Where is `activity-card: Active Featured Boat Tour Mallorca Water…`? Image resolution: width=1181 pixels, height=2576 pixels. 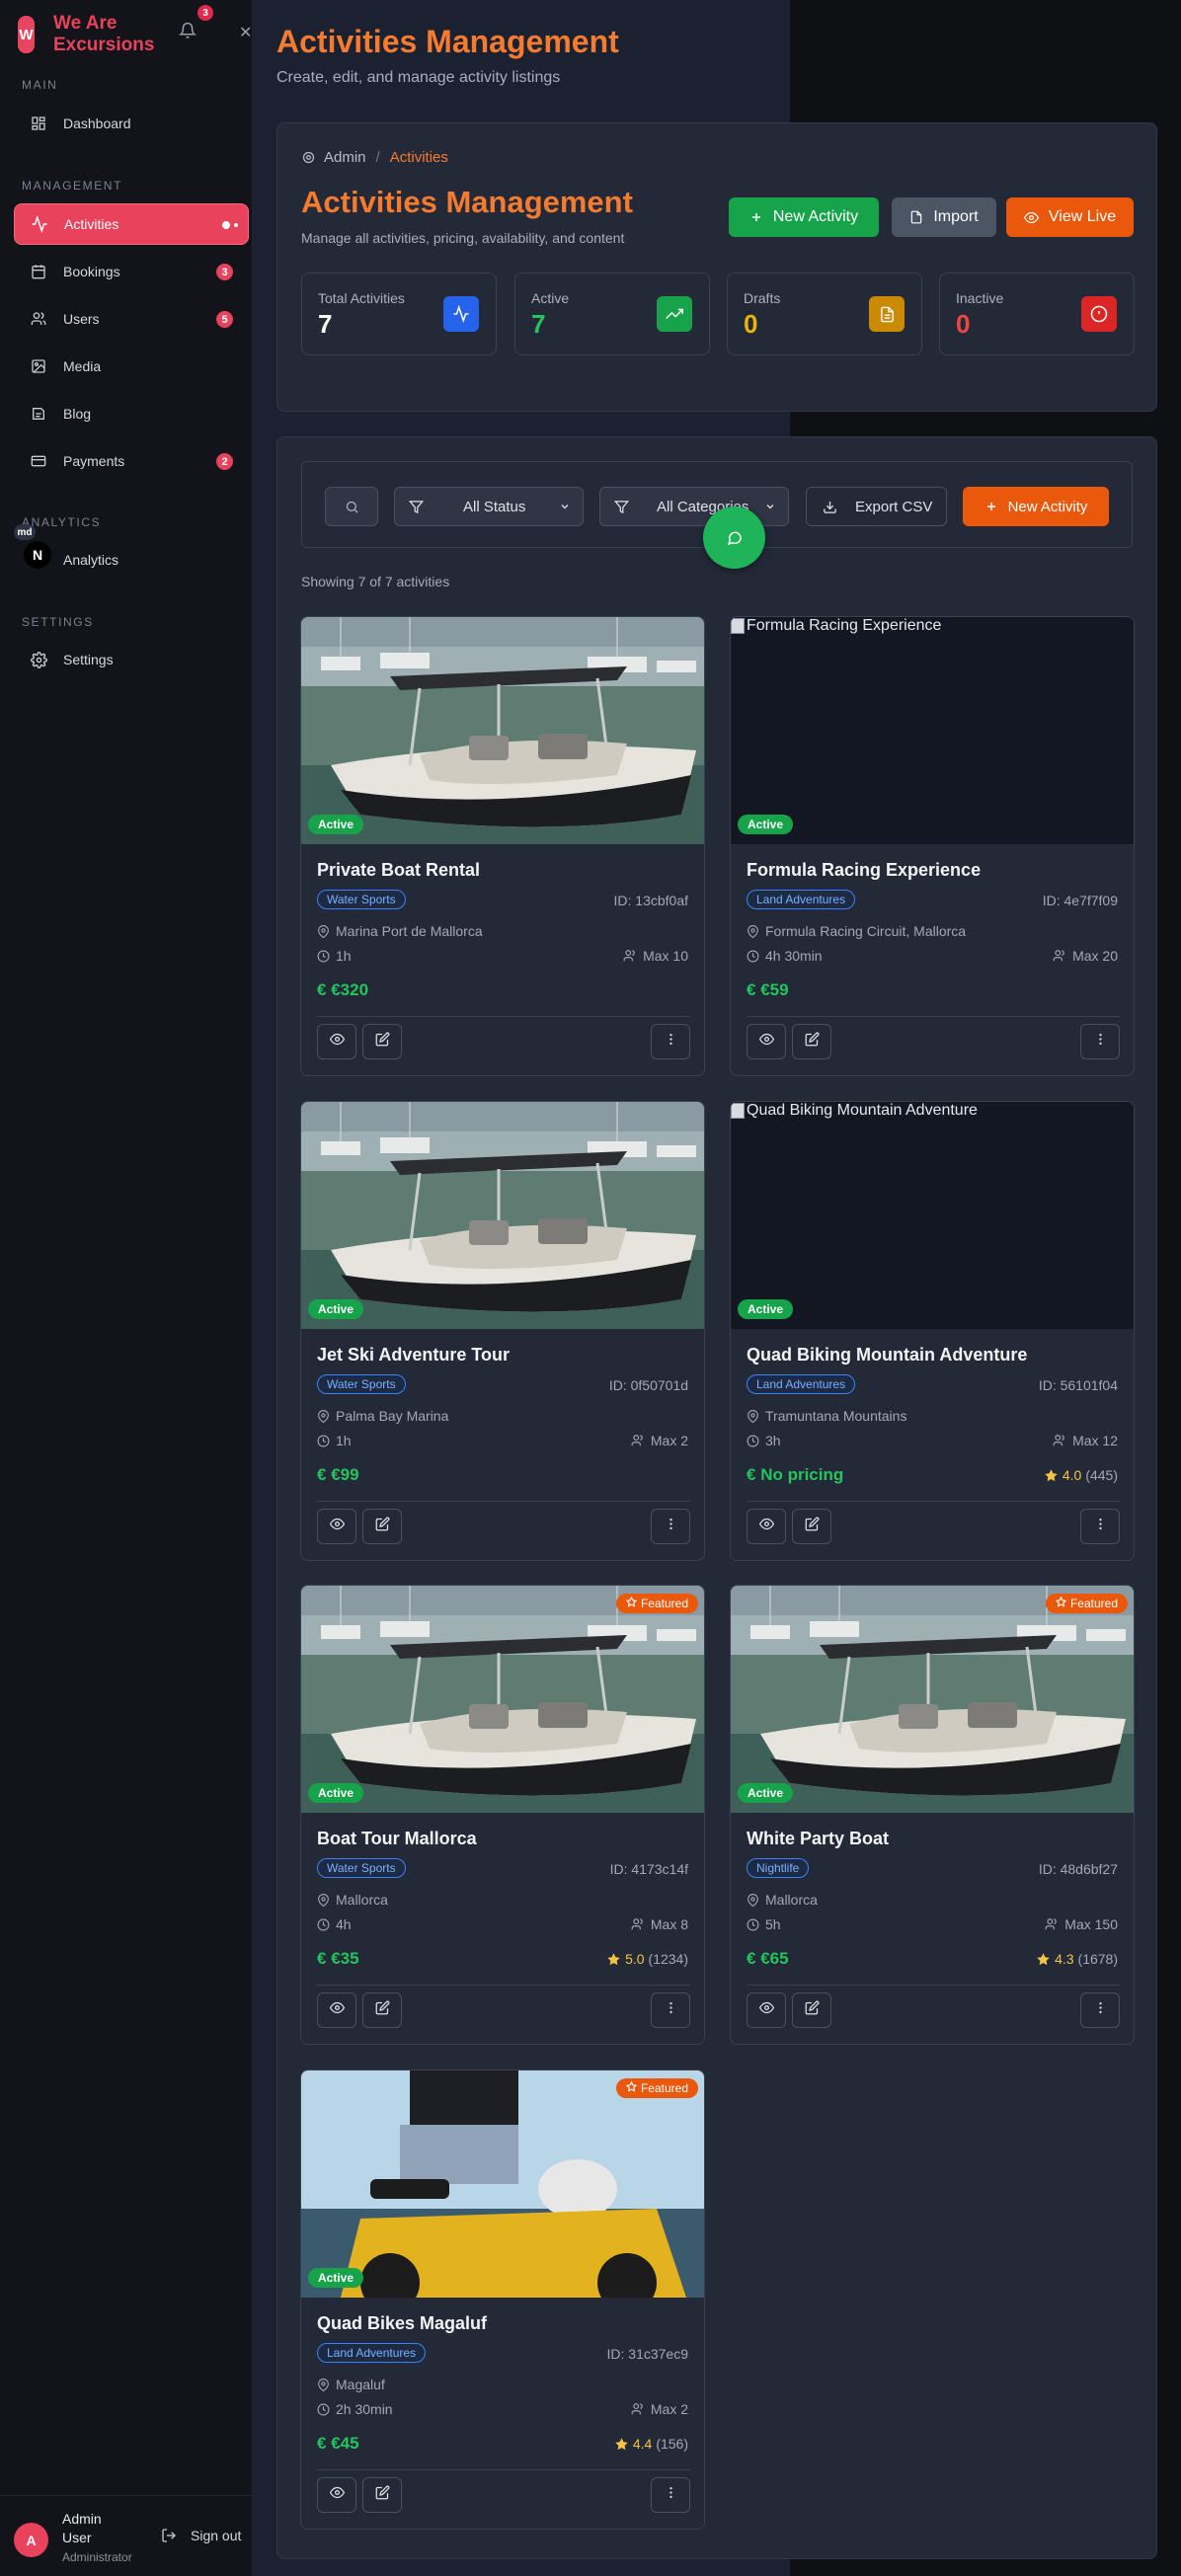 activity-card: Active Featured Boat Tour Mallorca Water… is located at coordinates (502, 1815).